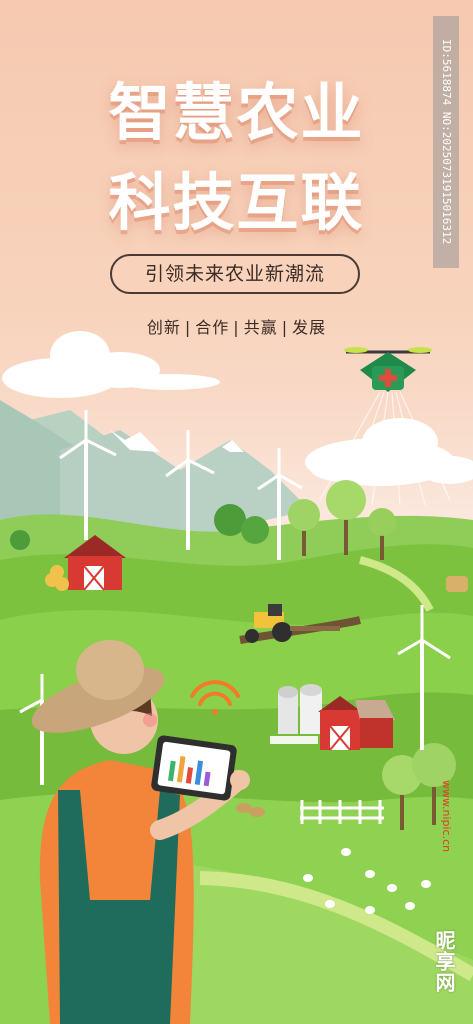  What do you see at coordinates (446, 142) in the screenshot?
I see `image-id-strip: ID:5618874 NO:20250731915016312` at bounding box center [446, 142].